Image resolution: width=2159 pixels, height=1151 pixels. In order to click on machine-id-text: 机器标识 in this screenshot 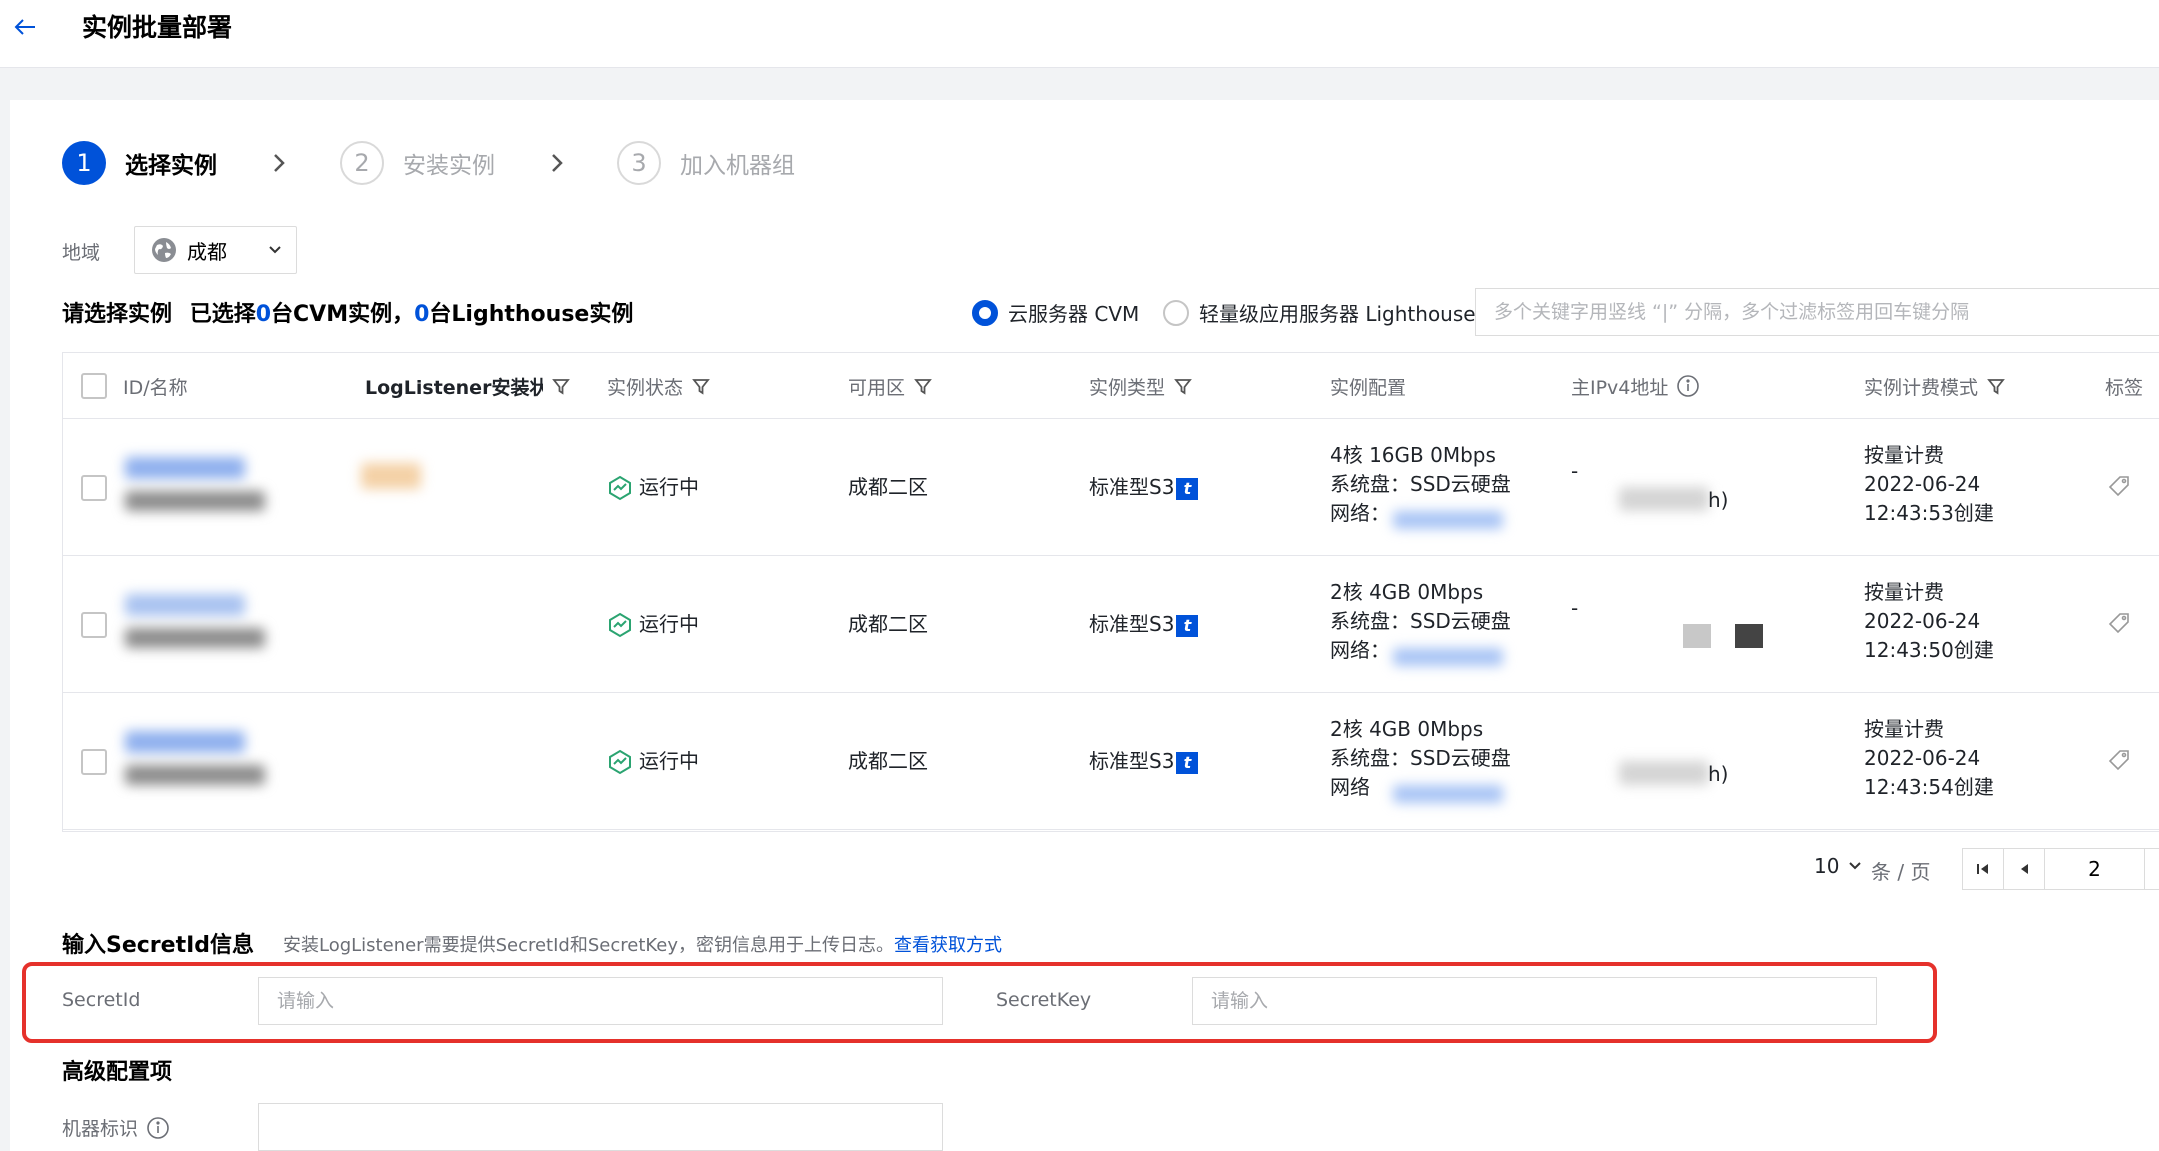, I will do `click(100, 1129)`.